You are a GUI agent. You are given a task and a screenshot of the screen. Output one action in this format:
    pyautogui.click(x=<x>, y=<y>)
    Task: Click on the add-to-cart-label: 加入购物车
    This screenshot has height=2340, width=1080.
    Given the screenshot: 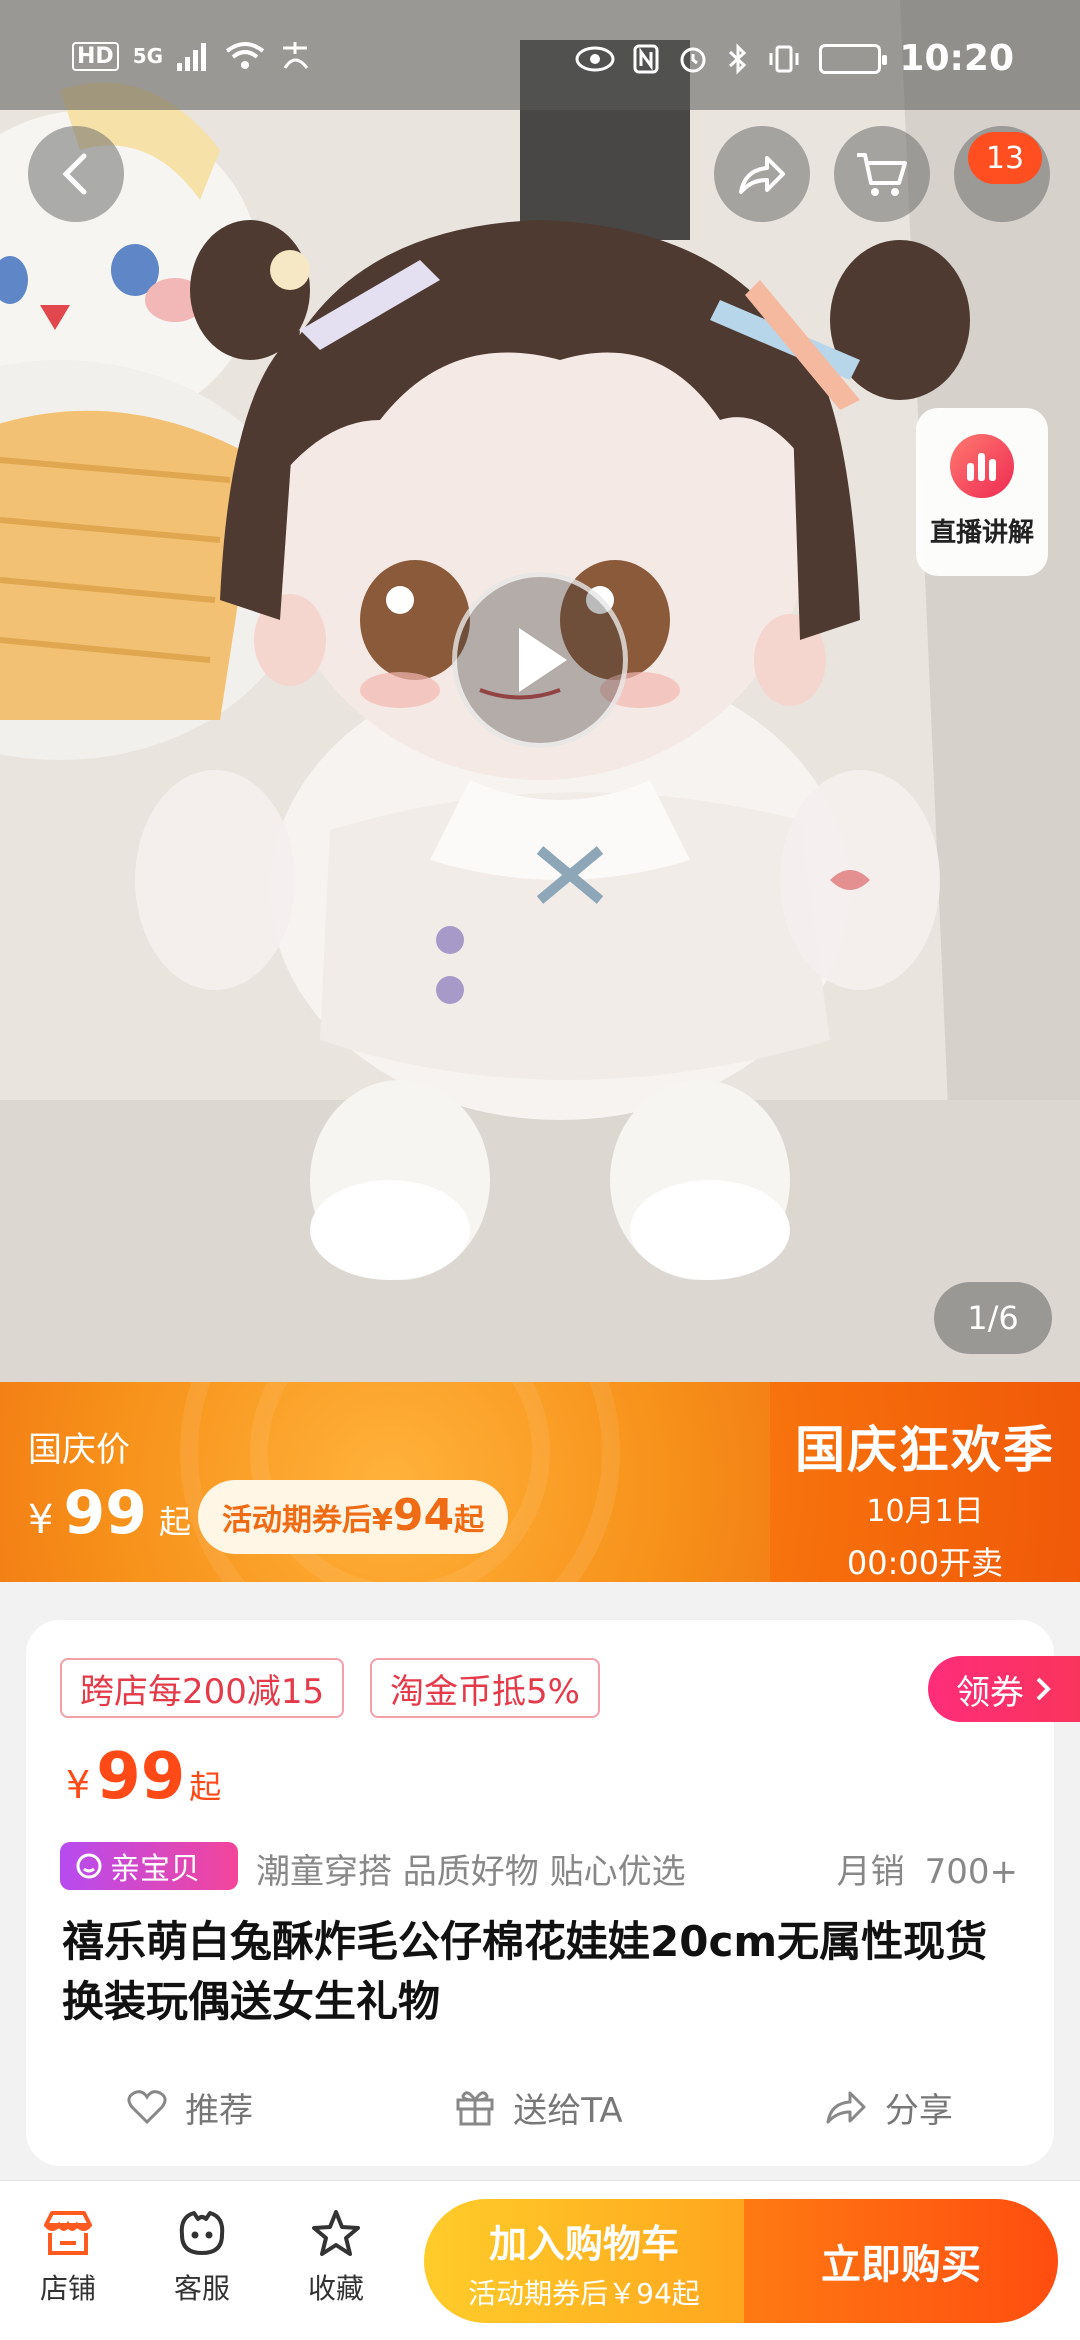 What is the action you would take?
    pyautogui.click(x=583, y=2244)
    